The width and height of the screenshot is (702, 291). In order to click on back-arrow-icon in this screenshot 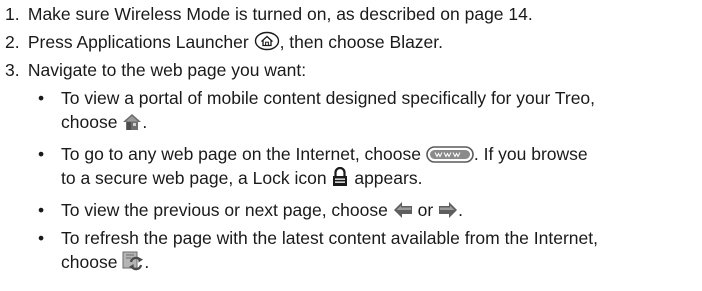, I will do `click(403, 210)`.